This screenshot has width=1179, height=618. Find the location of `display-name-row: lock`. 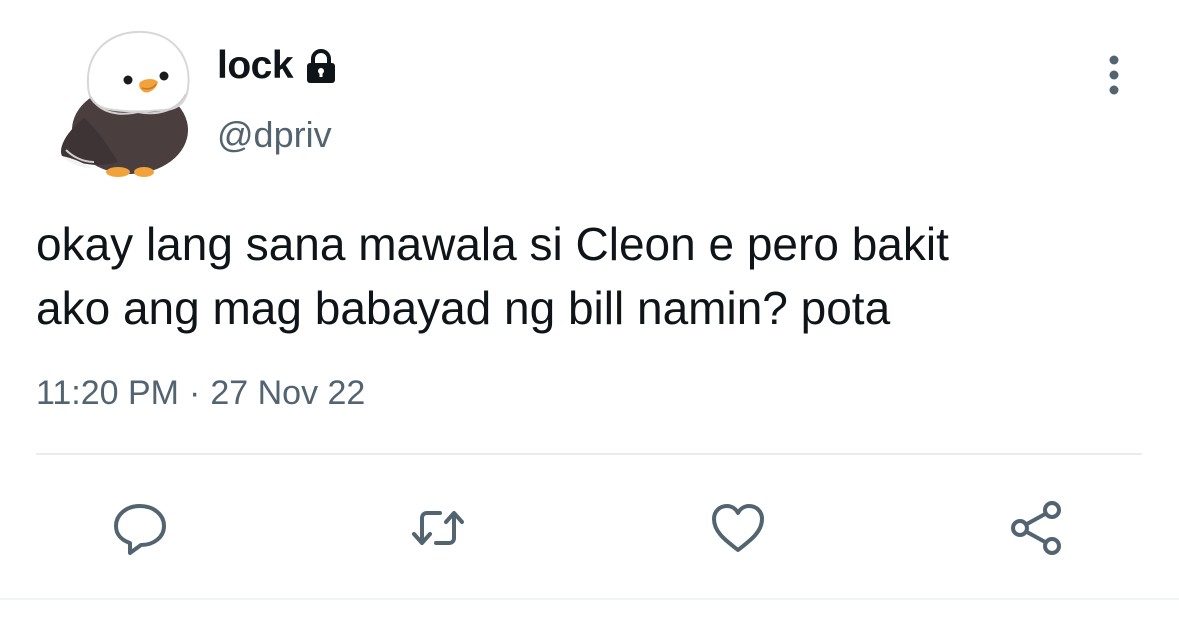

display-name-row: lock is located at coordinates (279, 66).